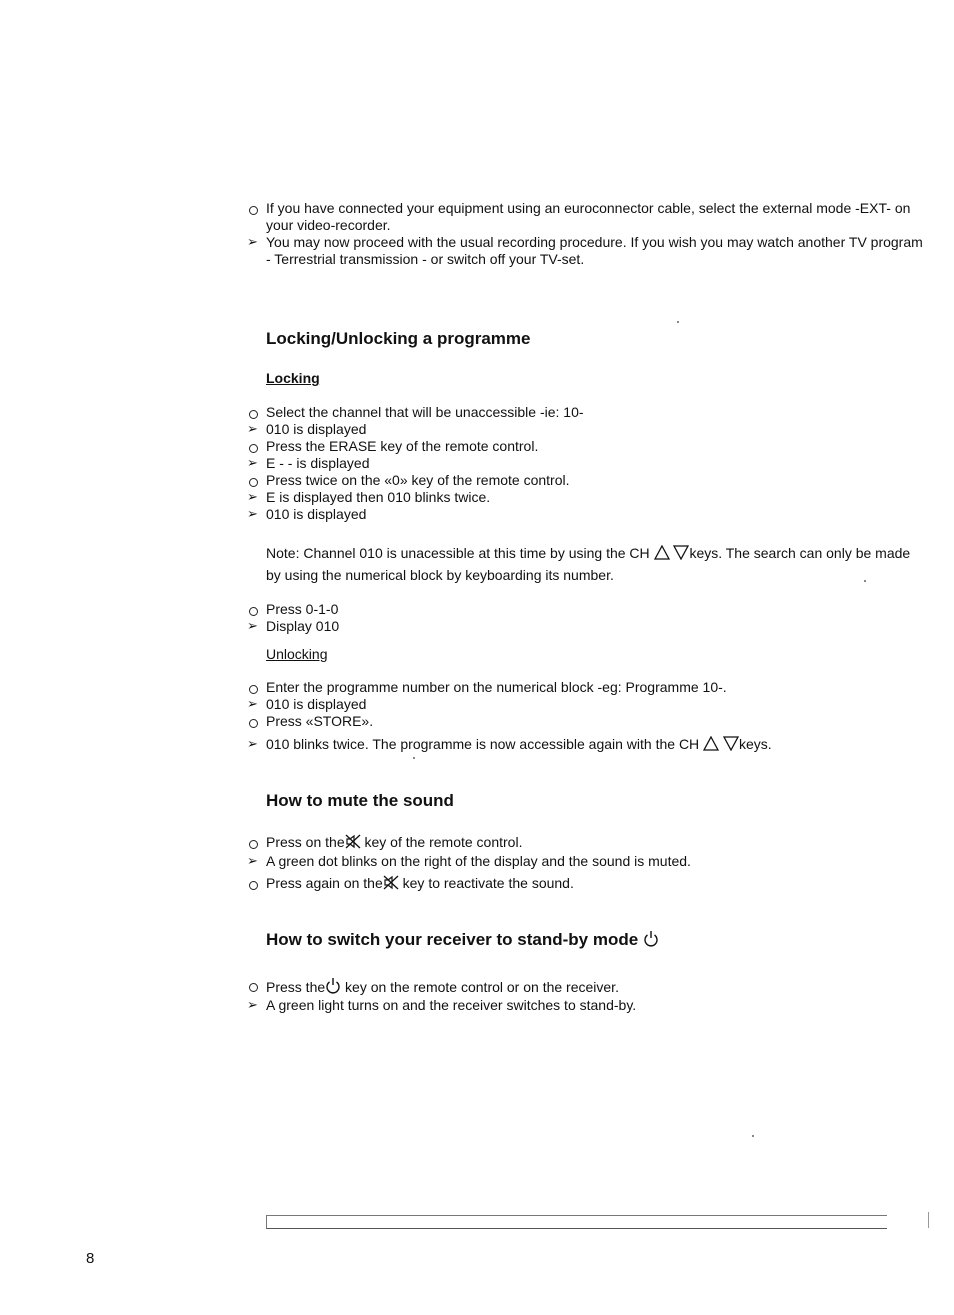 This screenshot has height=1315, width=954. I want to click on step-text: Display 010, so click(303, 626).